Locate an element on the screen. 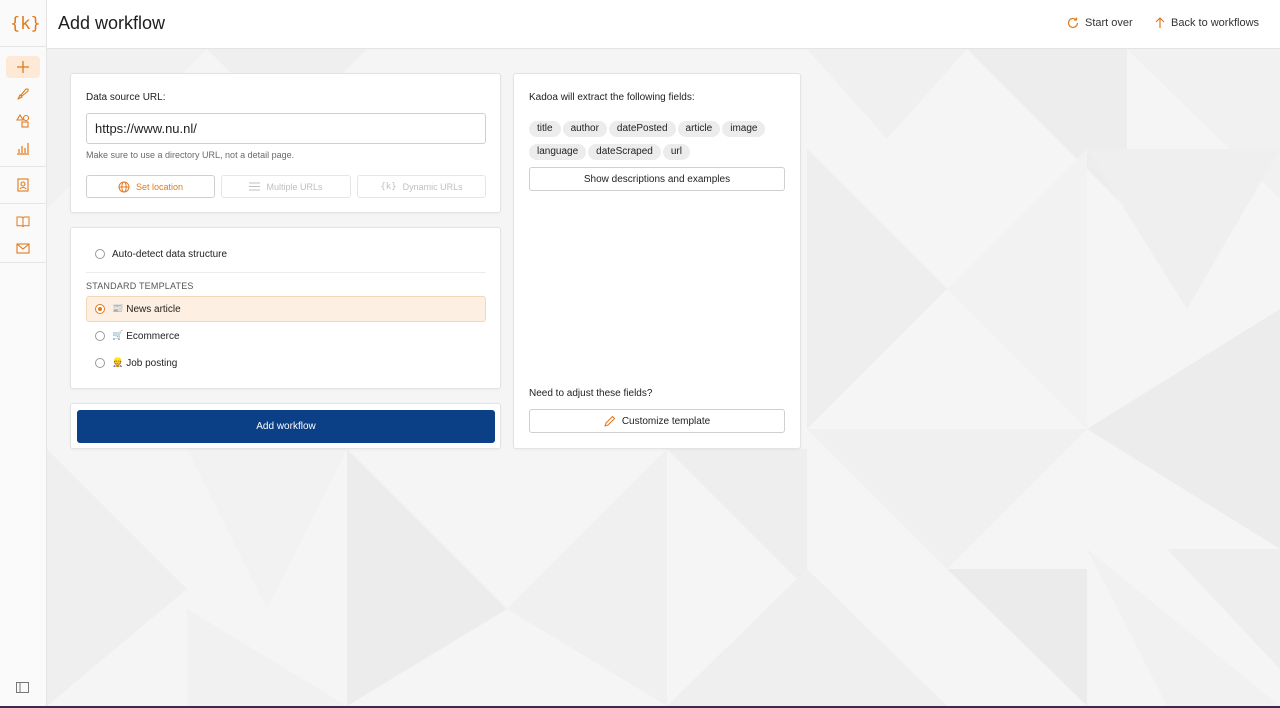 The image size is (1280, 708). job-posting-label: Job posting is located at coordinates (152, 363).